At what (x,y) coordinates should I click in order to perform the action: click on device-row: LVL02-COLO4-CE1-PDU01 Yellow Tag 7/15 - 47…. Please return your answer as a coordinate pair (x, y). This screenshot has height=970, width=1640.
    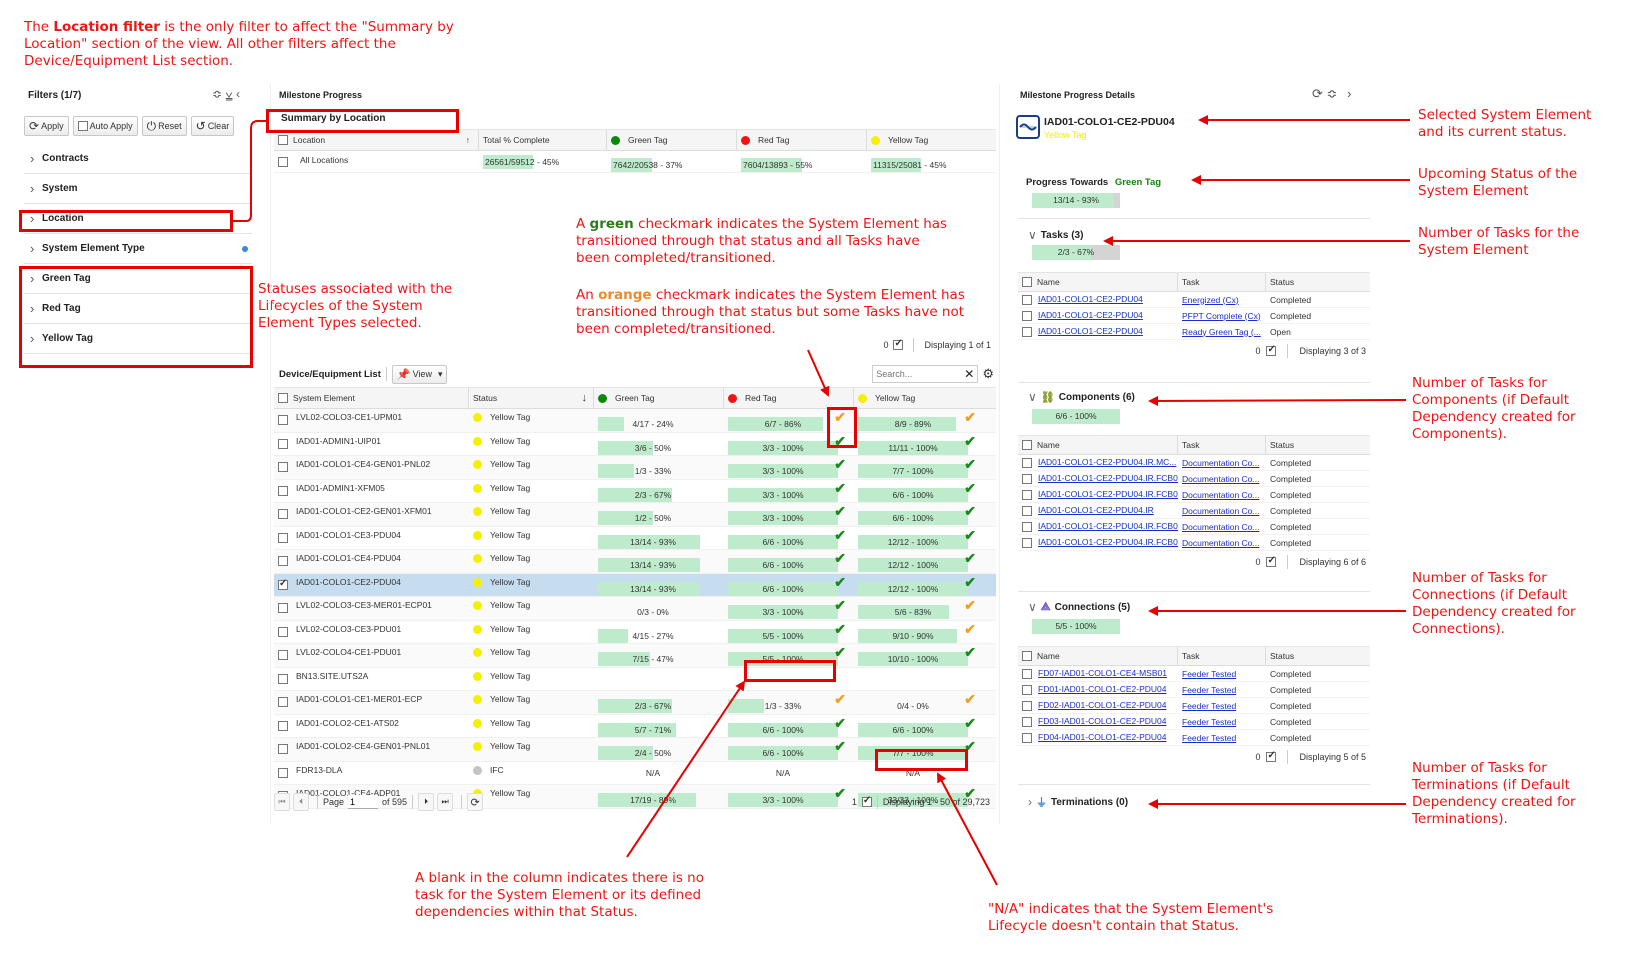
    Looking at the image, I should click on (635, 656).